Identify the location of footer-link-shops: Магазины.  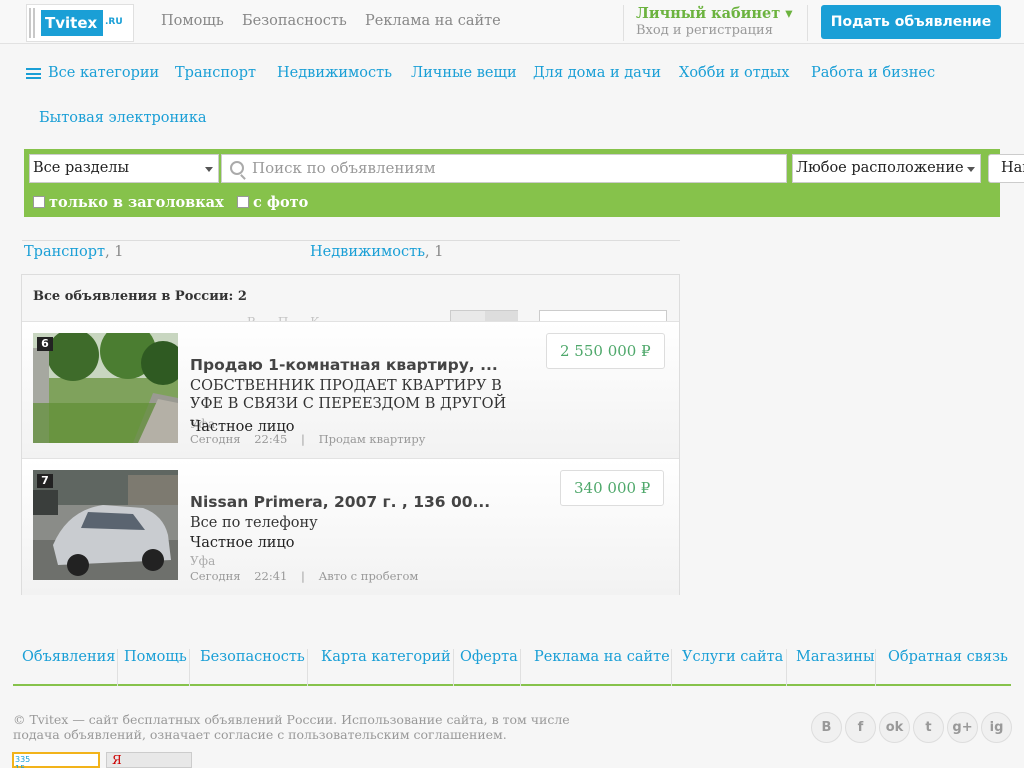
(836, 667).